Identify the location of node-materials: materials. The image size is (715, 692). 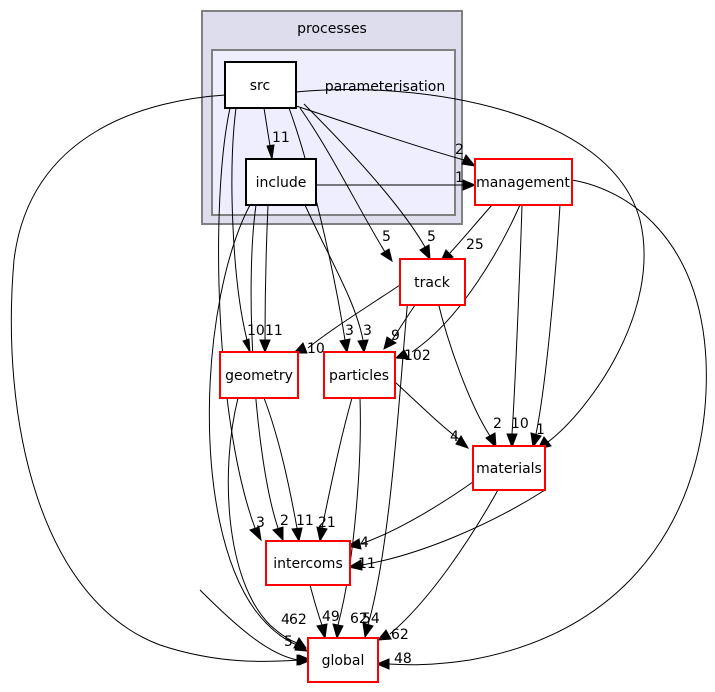
(509, 468).